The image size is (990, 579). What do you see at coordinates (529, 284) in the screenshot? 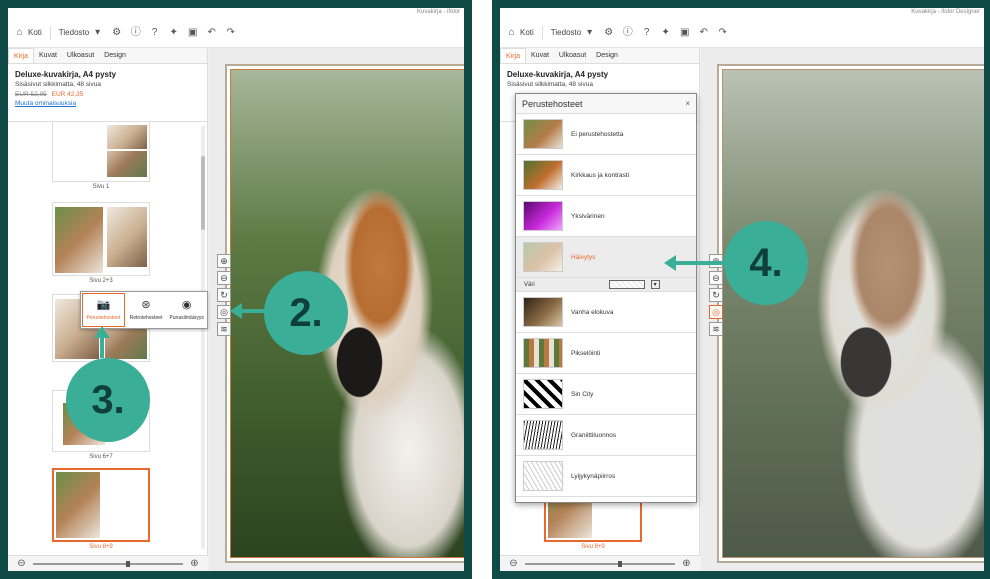
I see `color-label: Väri` at bounding box center [529, 284].